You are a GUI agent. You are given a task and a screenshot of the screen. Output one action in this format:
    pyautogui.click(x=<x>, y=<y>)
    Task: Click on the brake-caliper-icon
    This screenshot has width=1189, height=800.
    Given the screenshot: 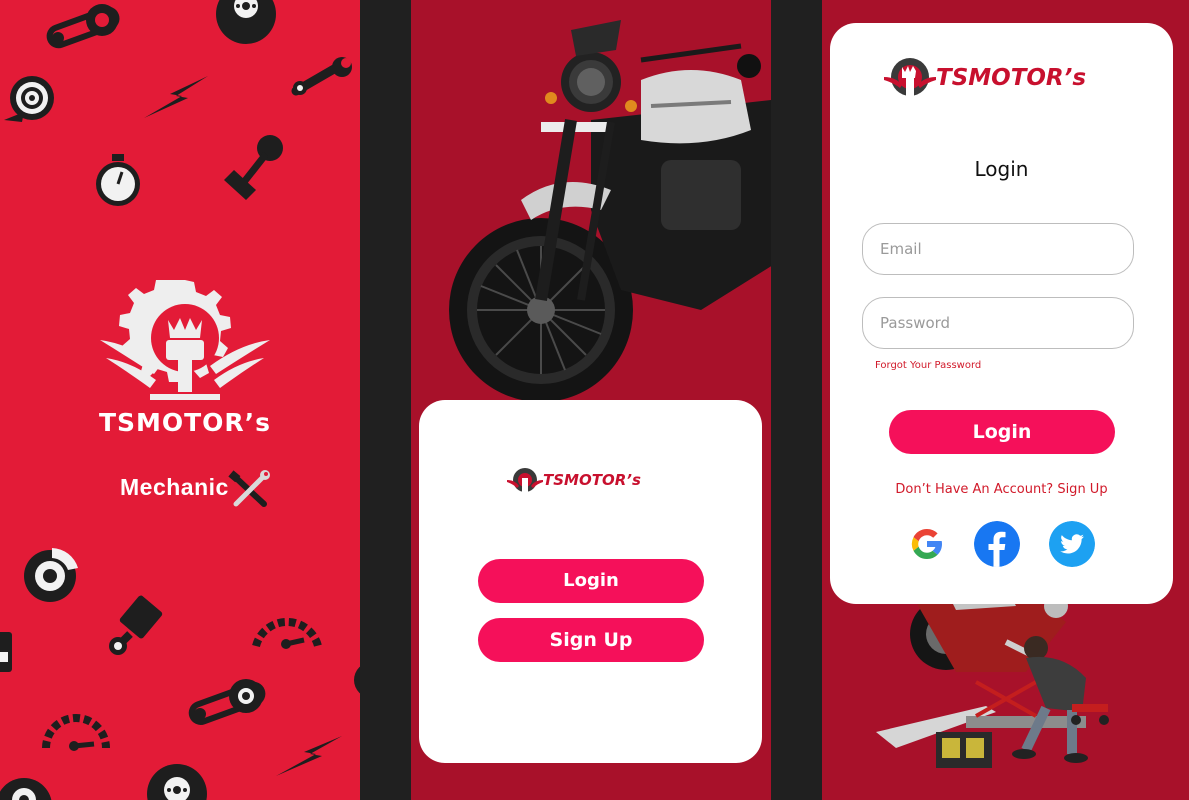 What is the action you would take?
    pyautogui.click(x=51, y=575)
    